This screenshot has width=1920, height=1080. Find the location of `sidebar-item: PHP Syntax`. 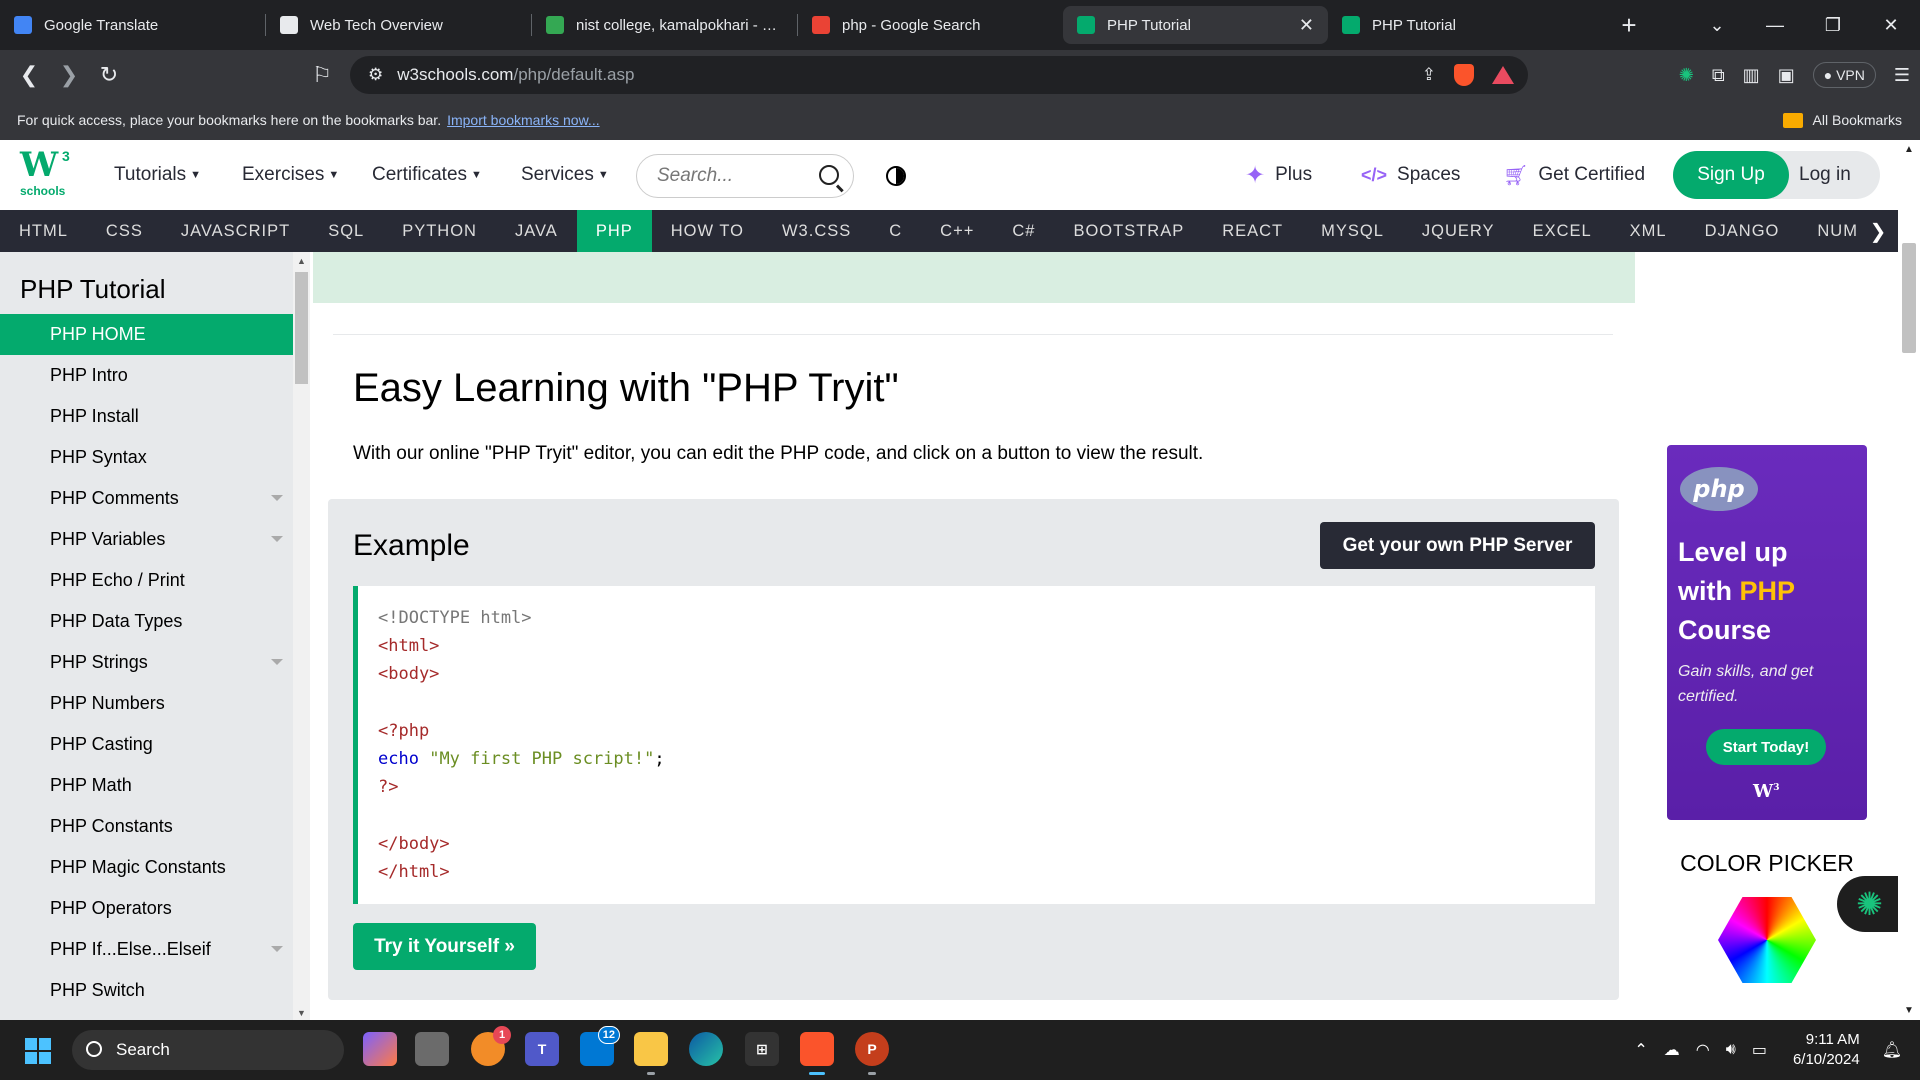

sidebar-item: PHP Syntax is located at coordinates (146, 457).